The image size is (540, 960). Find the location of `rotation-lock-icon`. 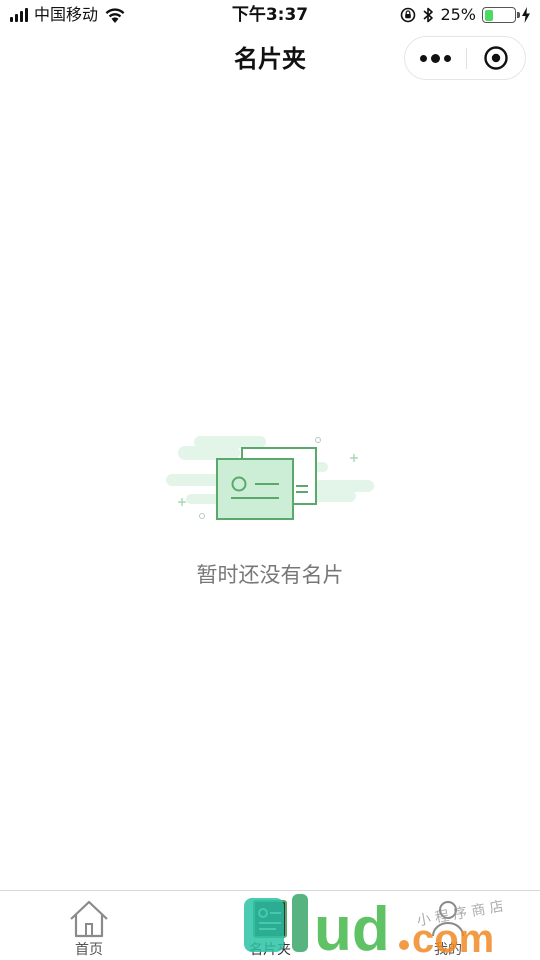

rotation-lock-icon is located at coordinates (408, 15).